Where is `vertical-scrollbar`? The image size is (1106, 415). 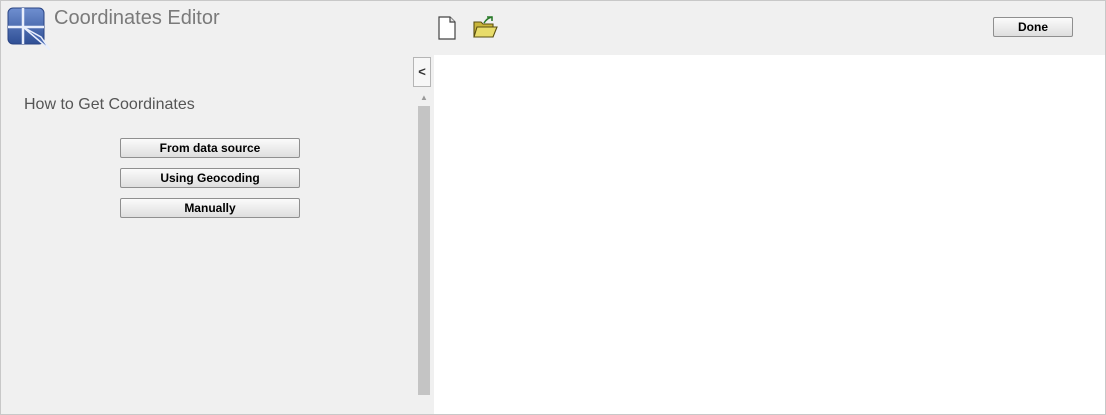 vertical-scrollbar is located at coordinates (424, 250).